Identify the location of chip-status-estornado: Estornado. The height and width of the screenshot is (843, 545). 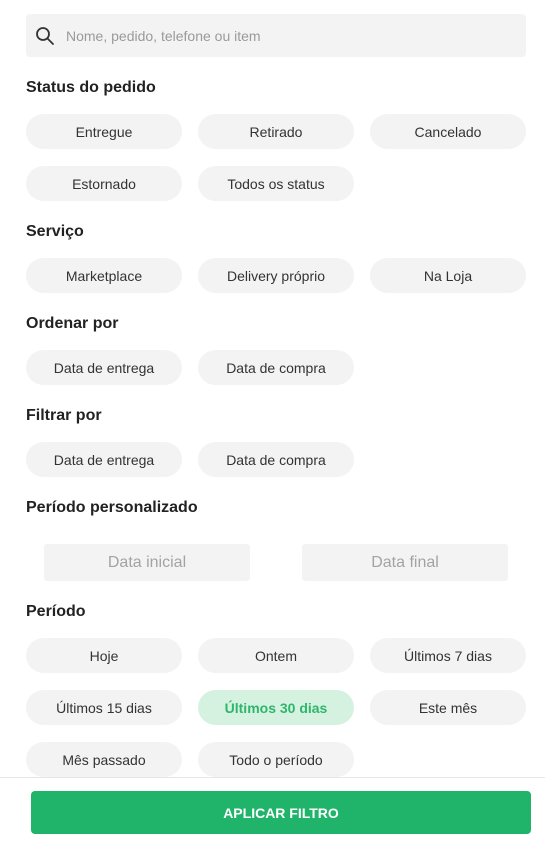
(104, 183).